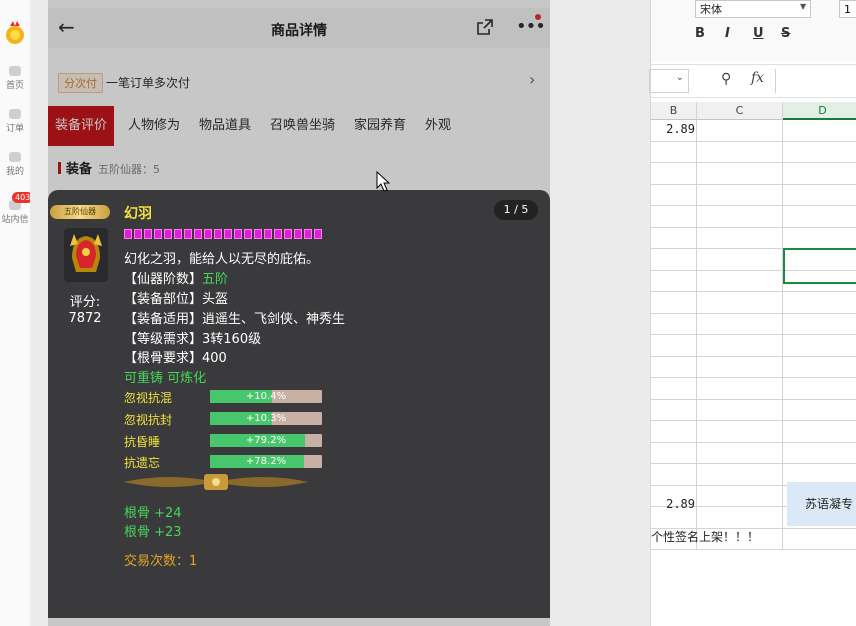  I want to click on italic-button: I, so click(727, 33).